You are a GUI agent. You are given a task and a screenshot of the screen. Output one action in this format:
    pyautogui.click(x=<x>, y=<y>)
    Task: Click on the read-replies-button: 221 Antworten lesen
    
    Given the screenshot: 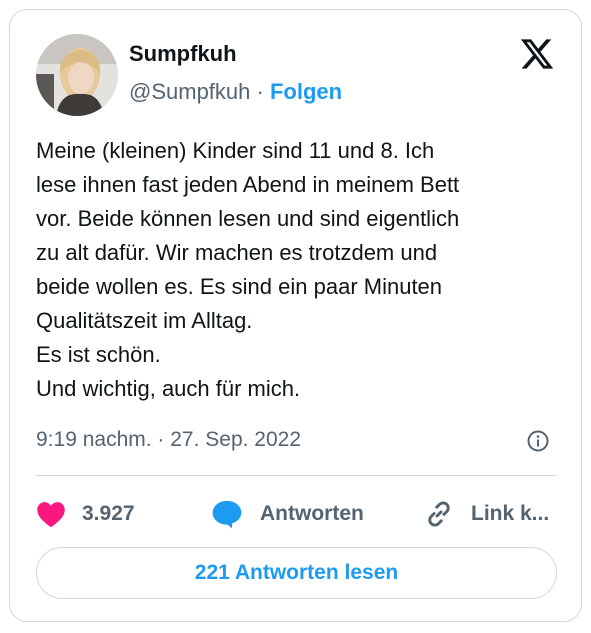 What is the action you would take?
    pyautogui.click(x=296, y=573)
    